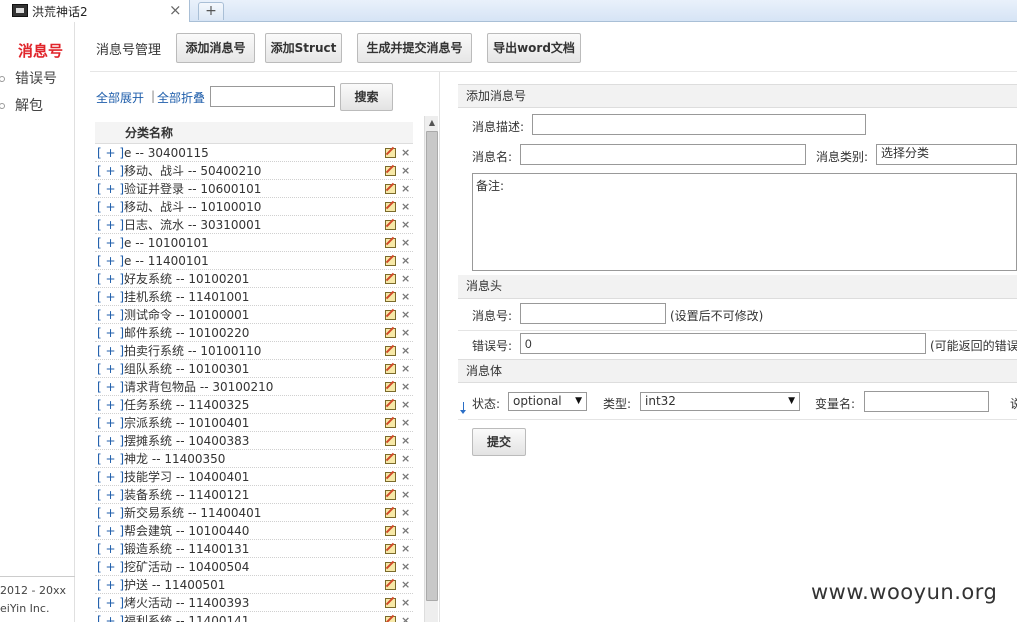 The width and height of the screenshot is (1017, 622). What do you see at coordinates (254, 585) in the screenshot?
I see `tree-row: [ + ]护送 -- 11400501 ×` at bounding box center [254, 585].